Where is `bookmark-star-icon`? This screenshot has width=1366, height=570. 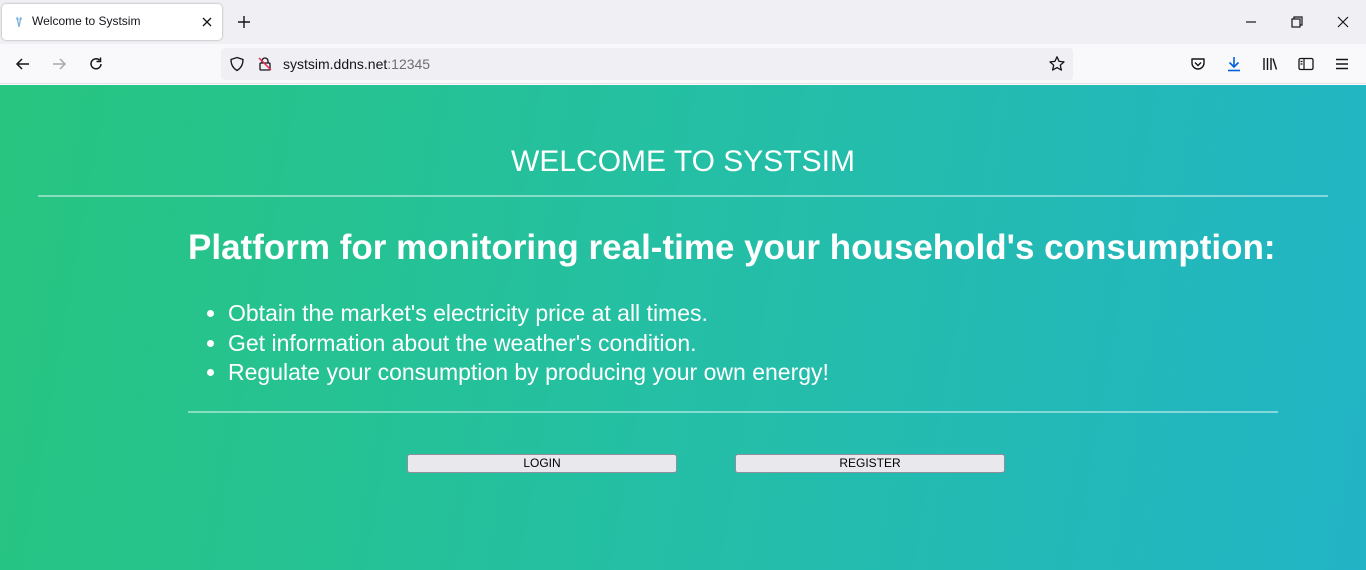
bookmark-star-icon is located at coordinates (1057, 64).